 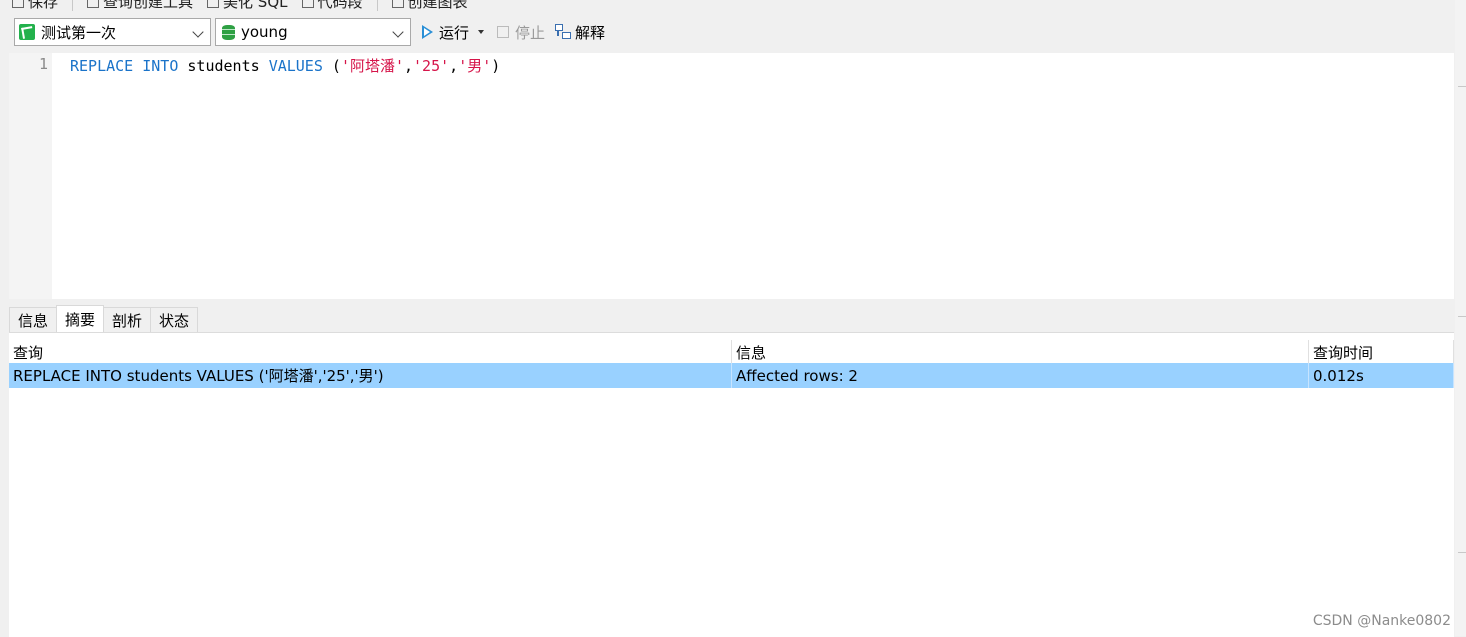 I want to click on connection-select: 测试第一次, so click(x=112, y=32).